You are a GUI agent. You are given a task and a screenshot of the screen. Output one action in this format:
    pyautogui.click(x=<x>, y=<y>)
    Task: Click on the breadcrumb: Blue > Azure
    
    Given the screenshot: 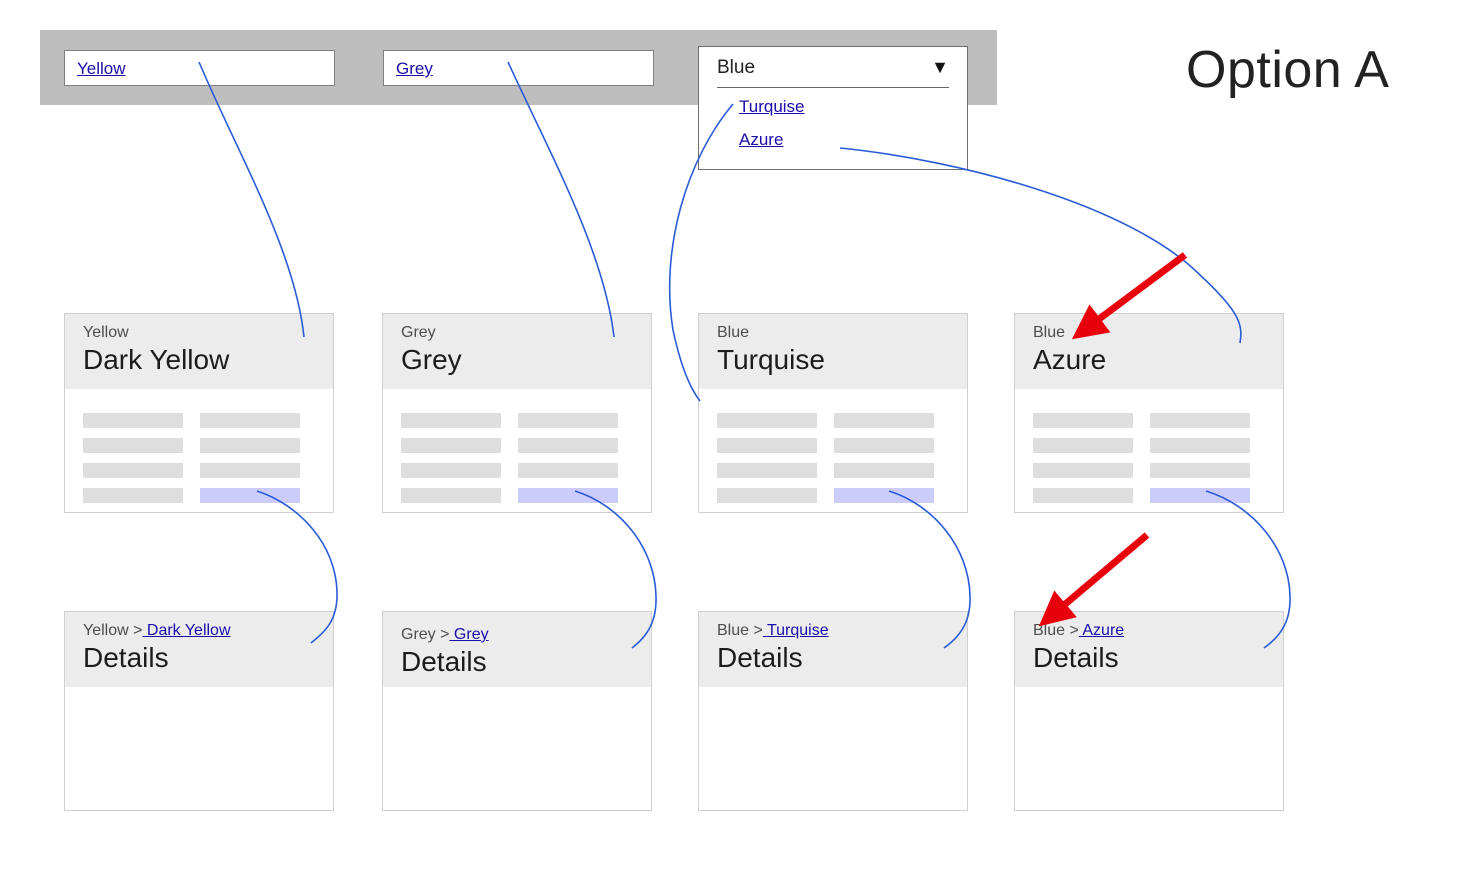 What is the action you would take?
    pyautogui.click(x=1078, y=631)
    